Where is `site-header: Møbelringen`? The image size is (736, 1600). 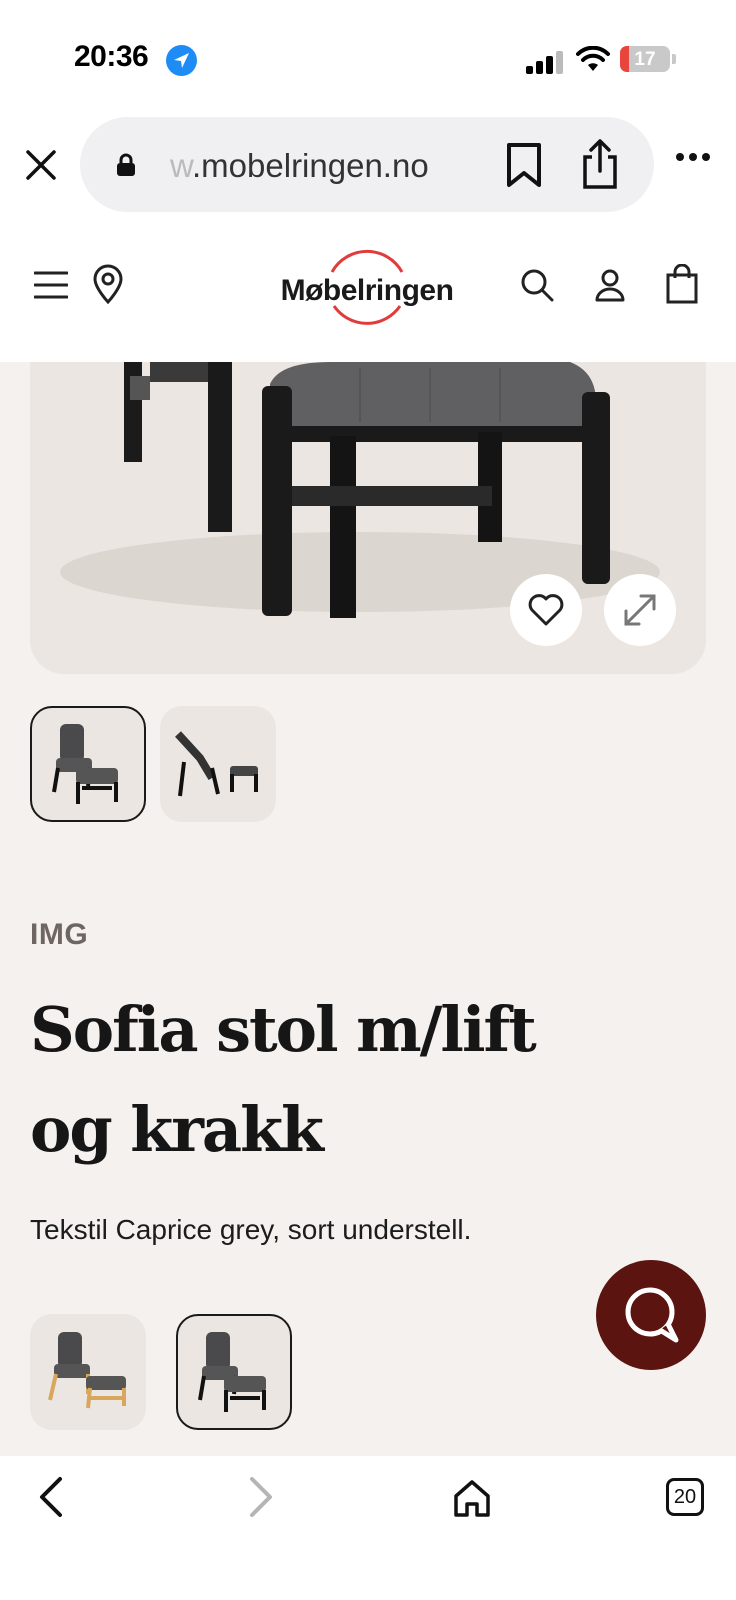 site-header: Møbelringen is located at coordinates (368, 293).